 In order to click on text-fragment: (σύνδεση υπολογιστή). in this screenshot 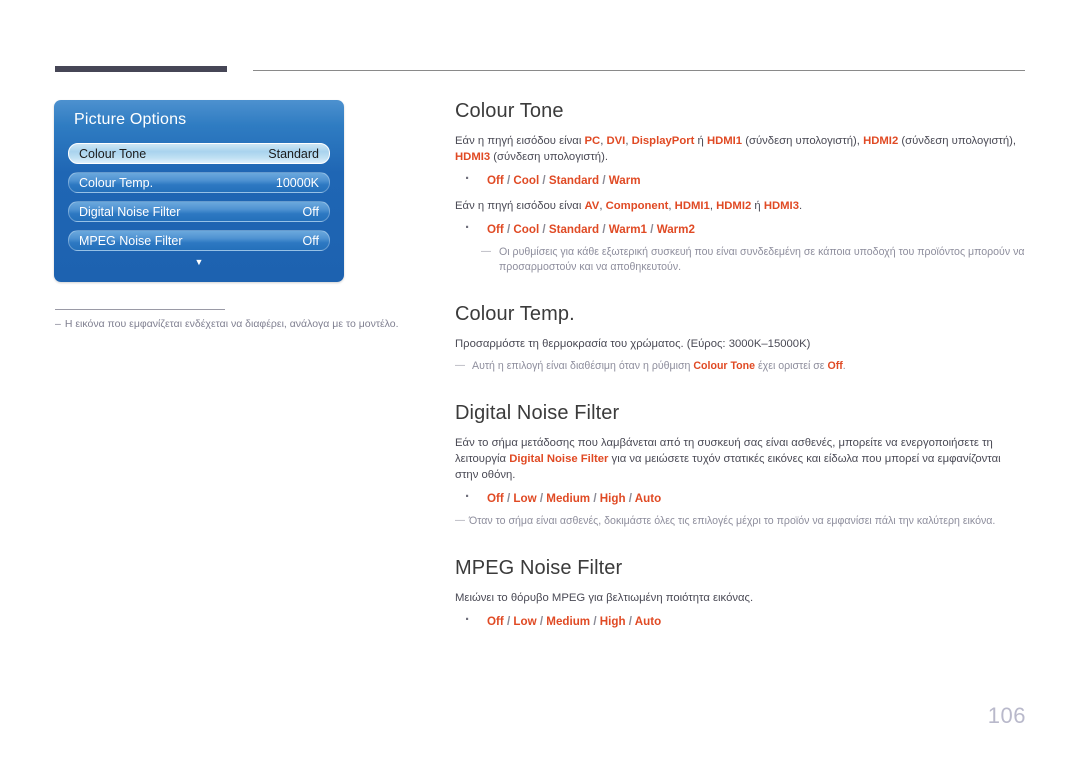, I will do `click(549, 157)`.